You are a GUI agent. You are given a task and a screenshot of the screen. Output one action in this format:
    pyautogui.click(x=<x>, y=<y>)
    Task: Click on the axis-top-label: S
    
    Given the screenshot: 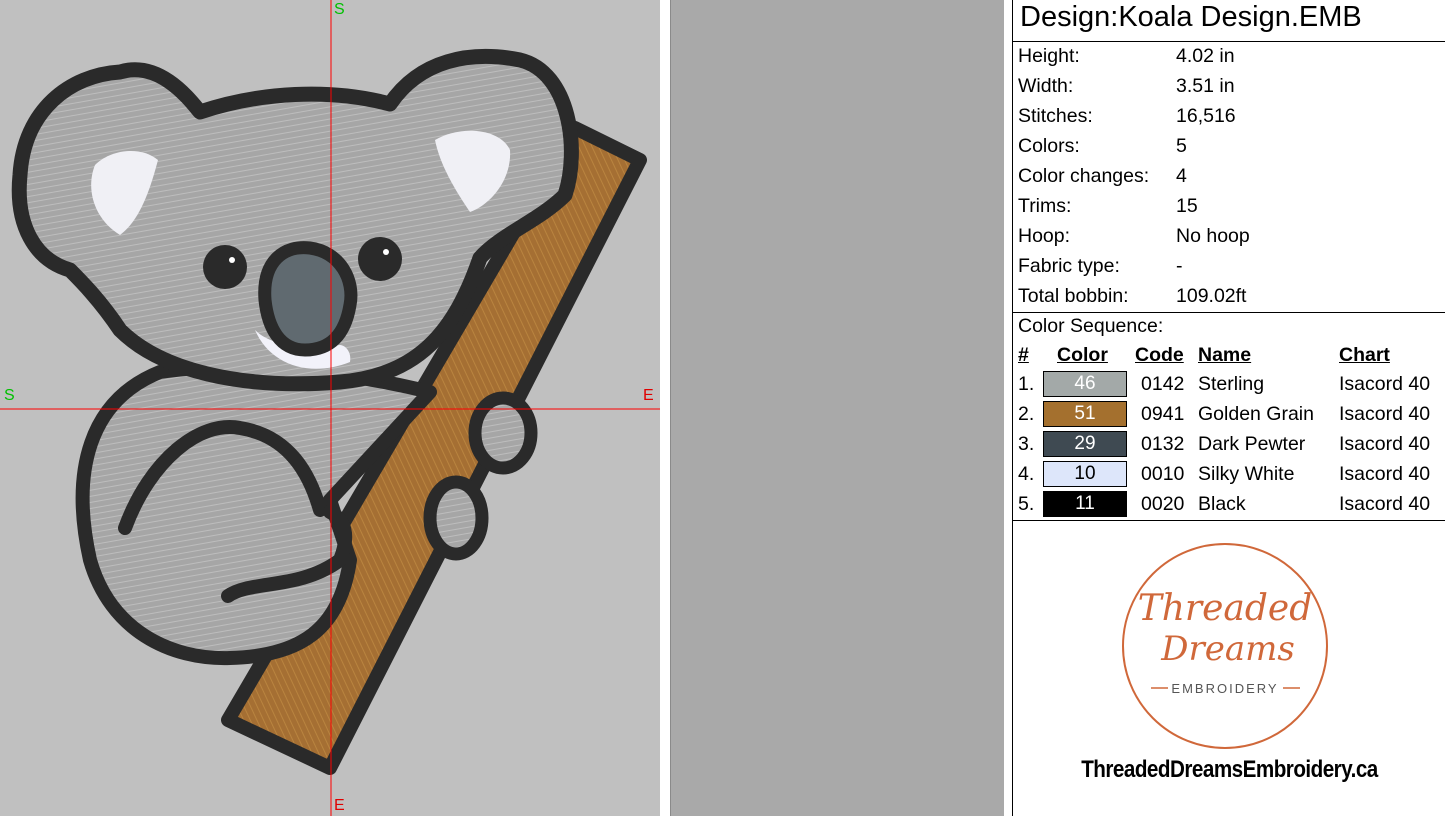 What is the action you would take?
    pyautogui.click(x=339, y=9)
    